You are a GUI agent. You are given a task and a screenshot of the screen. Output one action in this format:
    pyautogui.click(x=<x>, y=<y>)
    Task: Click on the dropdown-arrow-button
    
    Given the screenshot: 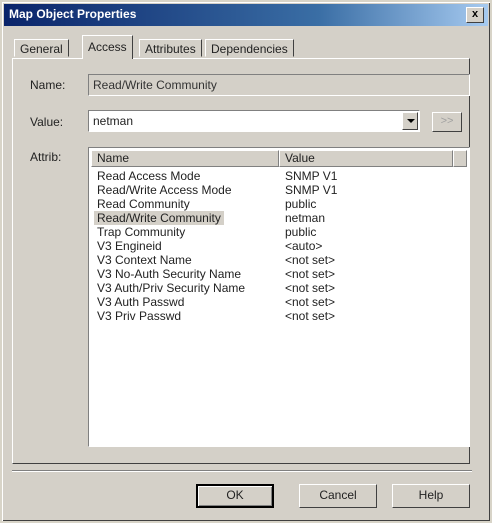 What is the action you would take?
    pyautogui.click(x=410, y=121)
    